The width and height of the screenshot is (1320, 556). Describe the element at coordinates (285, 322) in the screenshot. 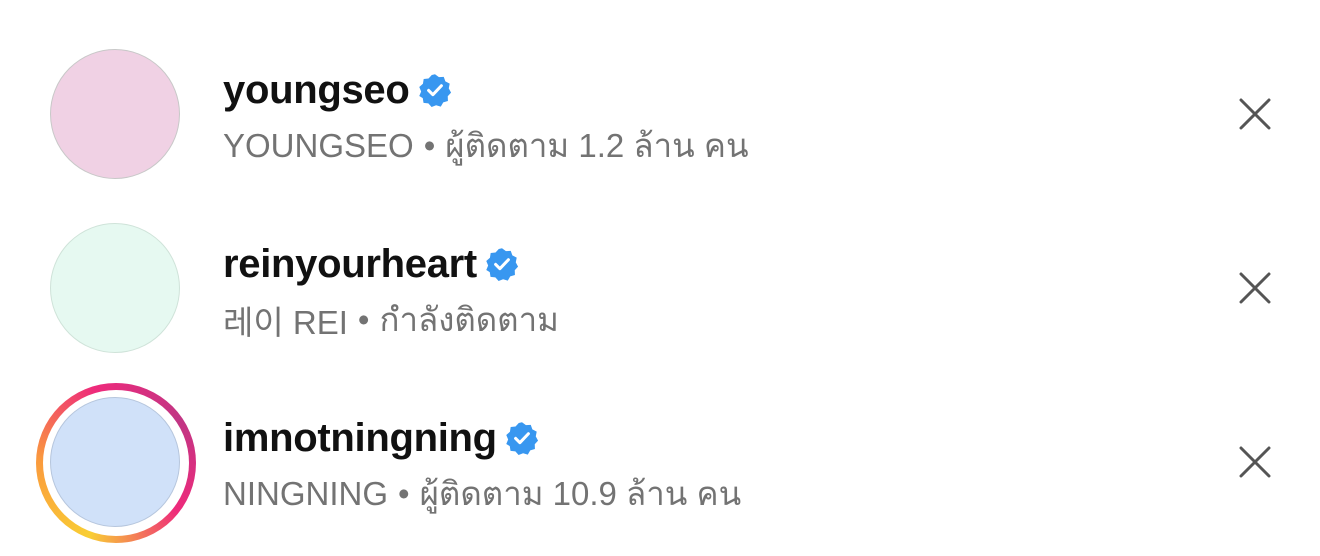

I see `display-name: 레이 REI` at that location.